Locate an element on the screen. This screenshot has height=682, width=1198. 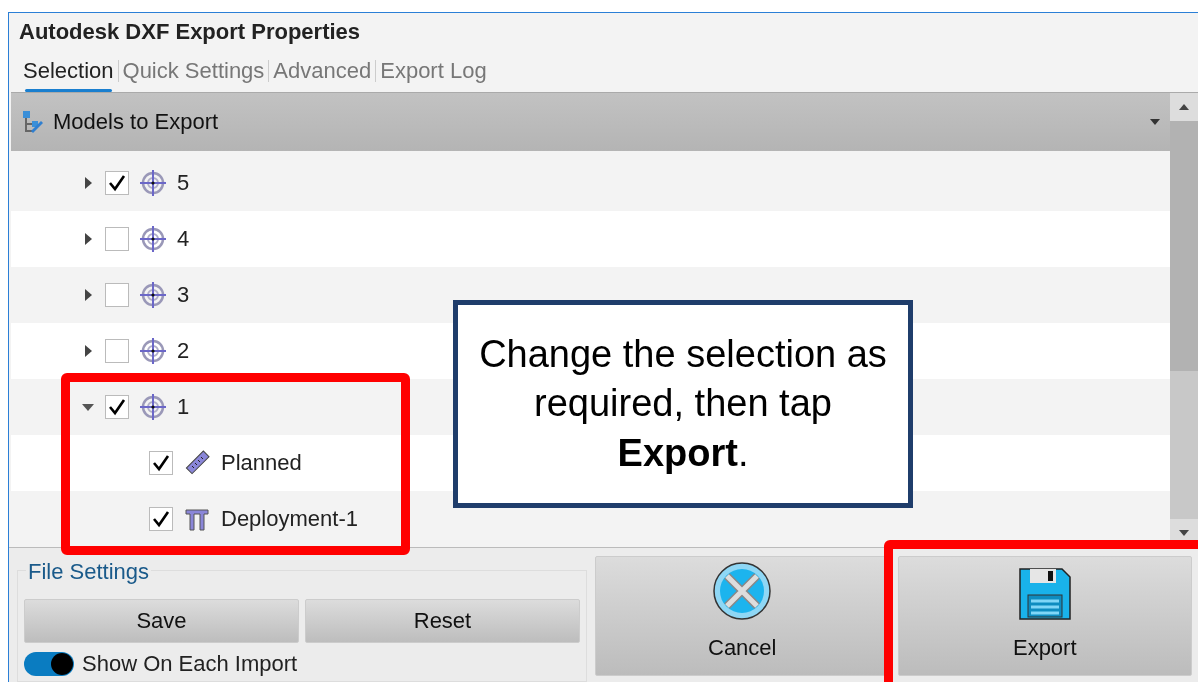
tab: Quick Settings is located at coordinates (193, 71).